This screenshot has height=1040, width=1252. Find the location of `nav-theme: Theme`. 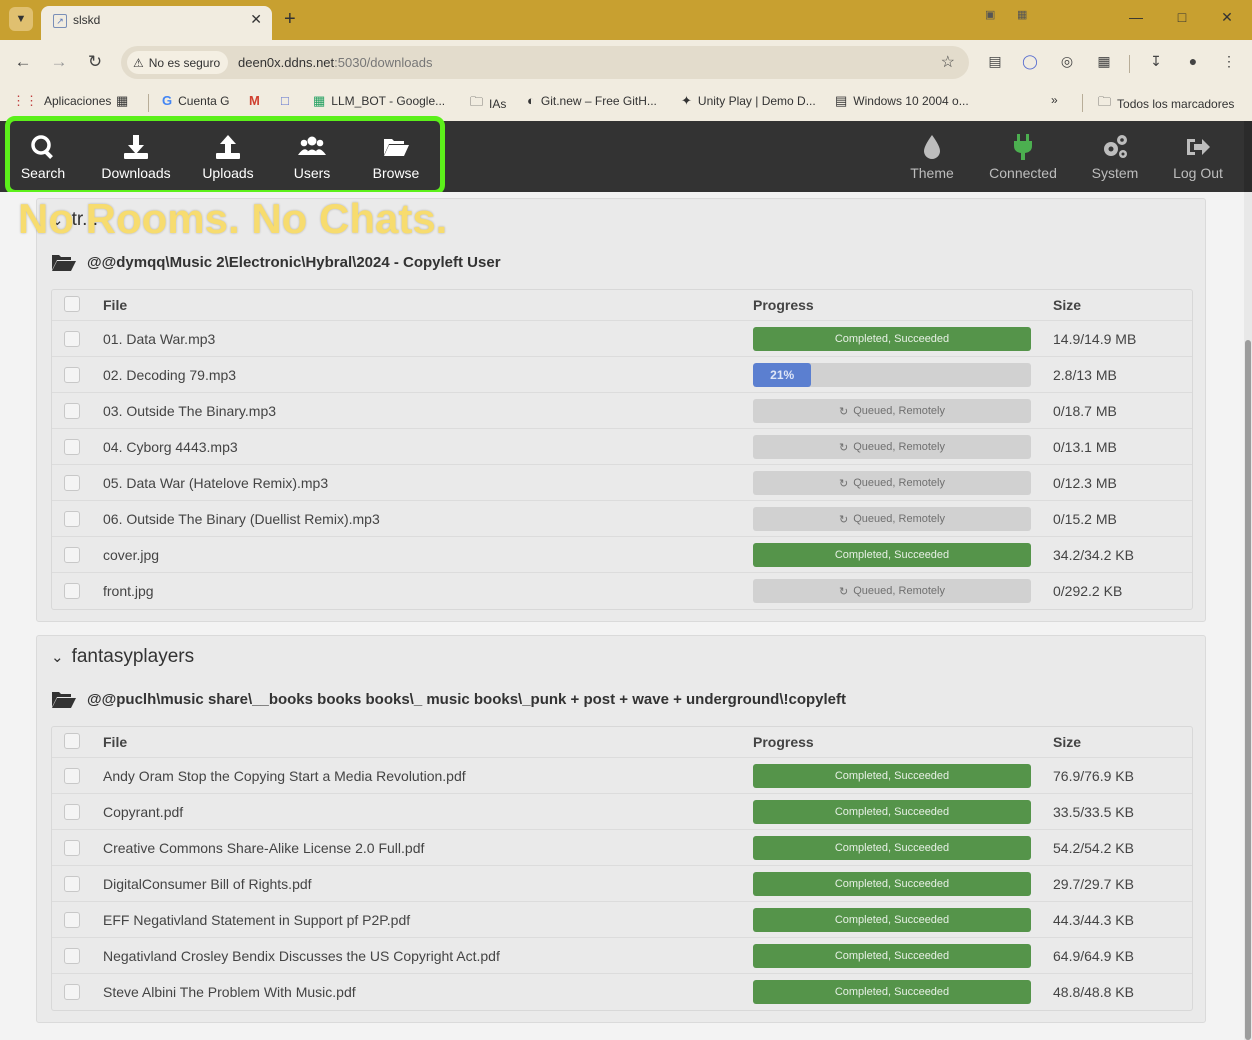

nav-theme: Theme is located at coordinates (932, 156).